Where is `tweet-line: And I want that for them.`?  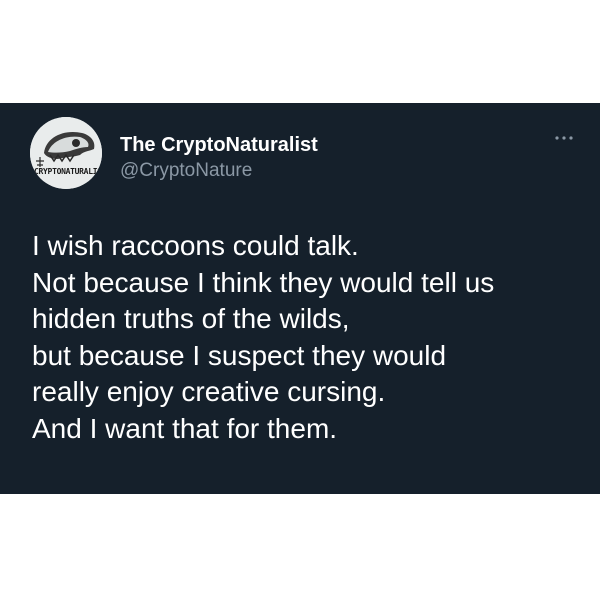
tweet-line: And I want that for them. is located at coordinates (185, 428).